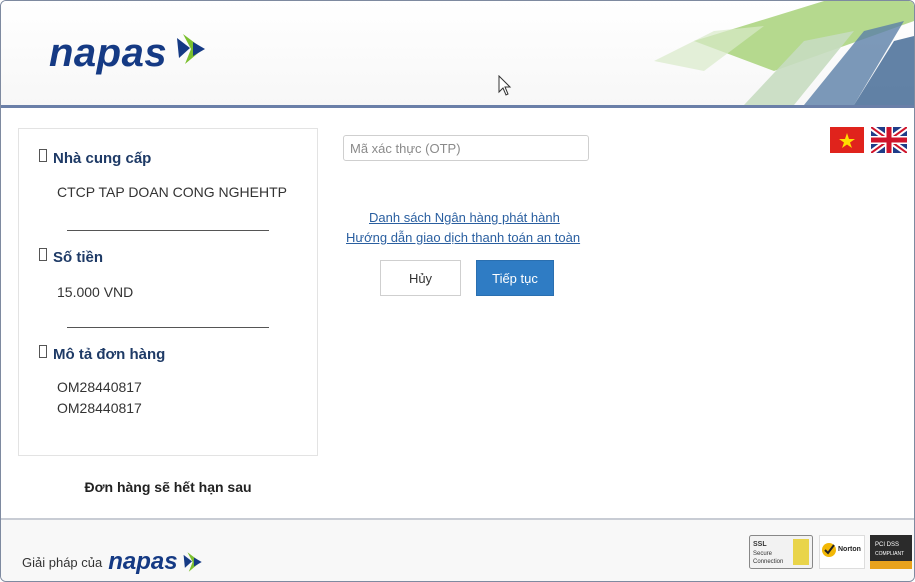 The height and width of the screenshot is (582, 915). I want to click on amount-heading: Số tiền, so click(71, 257).